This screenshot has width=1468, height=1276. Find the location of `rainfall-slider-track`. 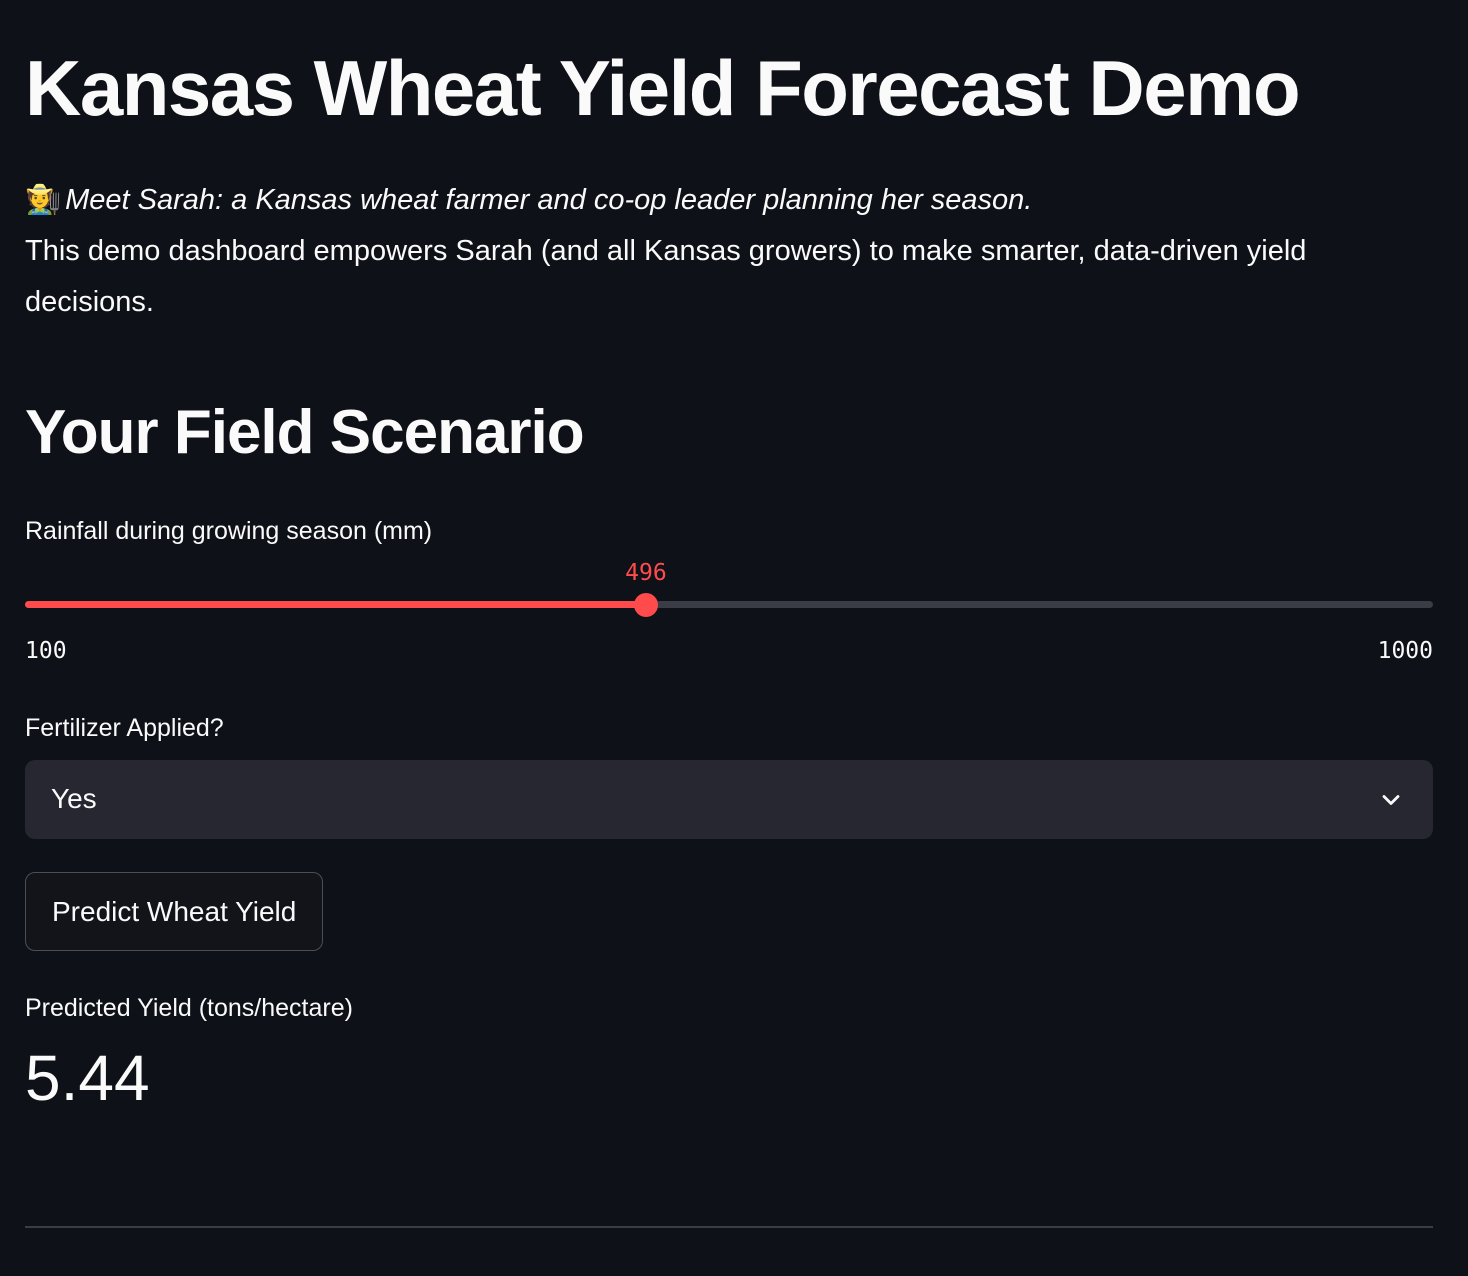

rainfall-slider-track is located at coordinates (729, 604).